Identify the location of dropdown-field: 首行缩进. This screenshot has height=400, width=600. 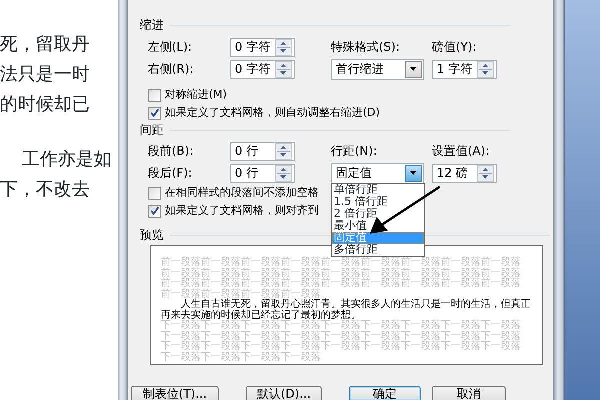
(377, 69).